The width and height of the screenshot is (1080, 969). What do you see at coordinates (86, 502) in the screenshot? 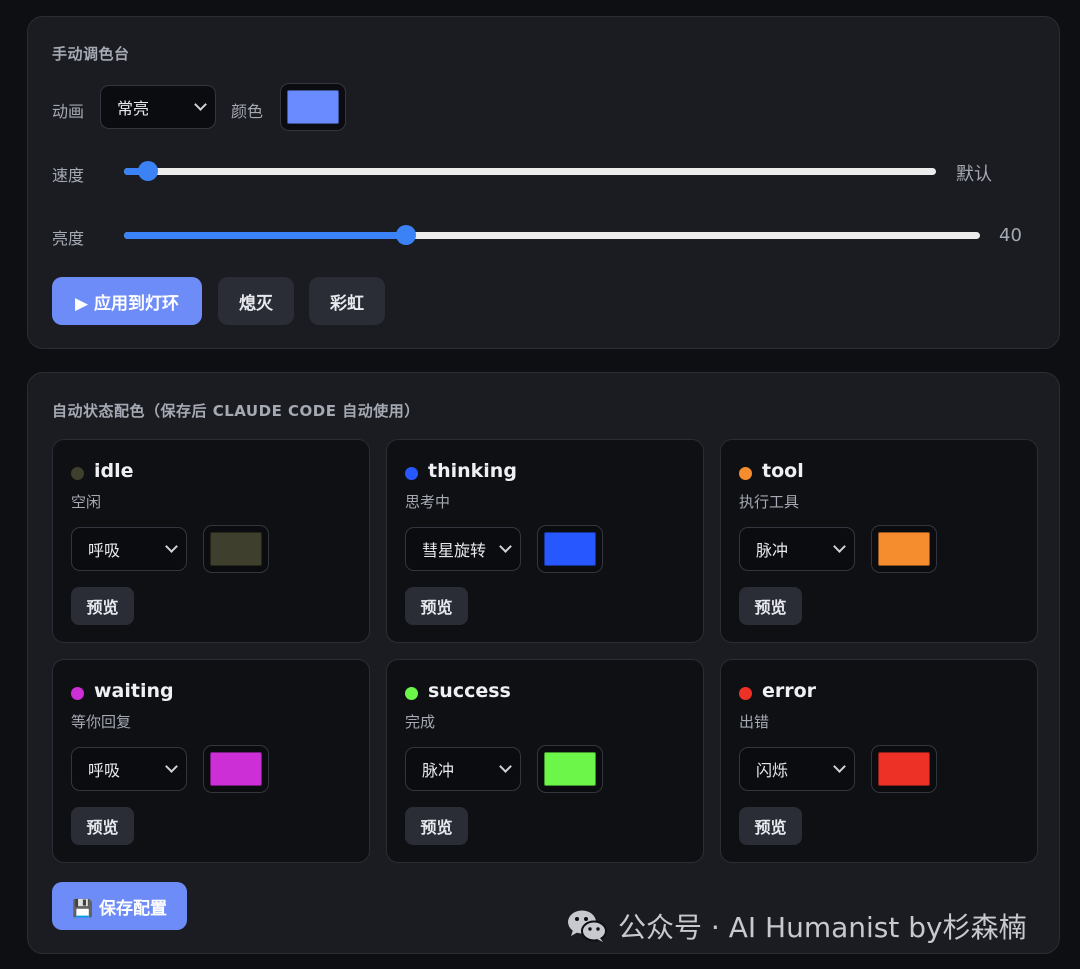
I see `state-description: 空闲` at bounding box center [86, 502].